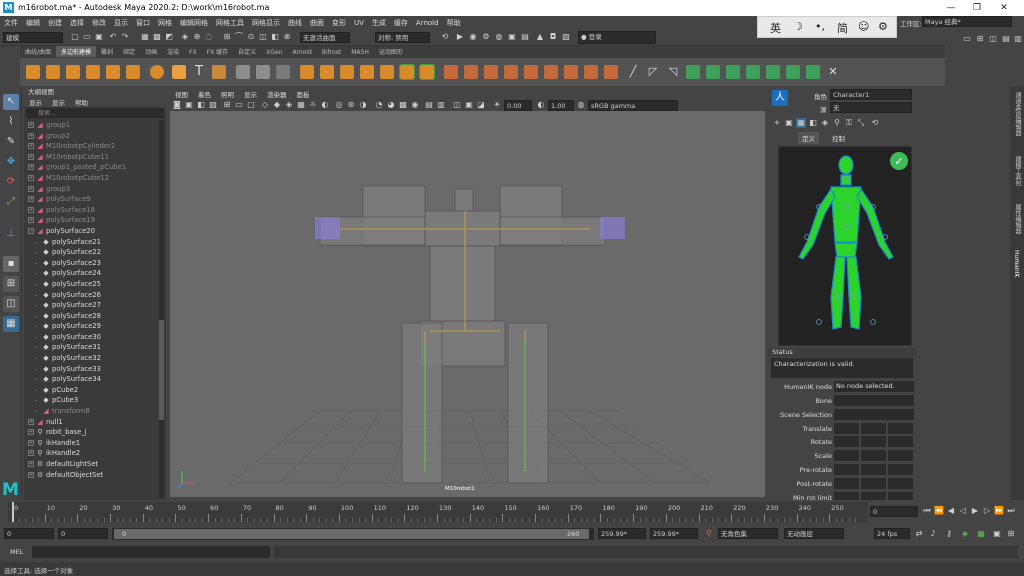 This screenshot has width=1024, height=576. What do you see at coordinates (327, 72) in the screenshot?
I see `bridge-icon` at bounding box center [327, 72].